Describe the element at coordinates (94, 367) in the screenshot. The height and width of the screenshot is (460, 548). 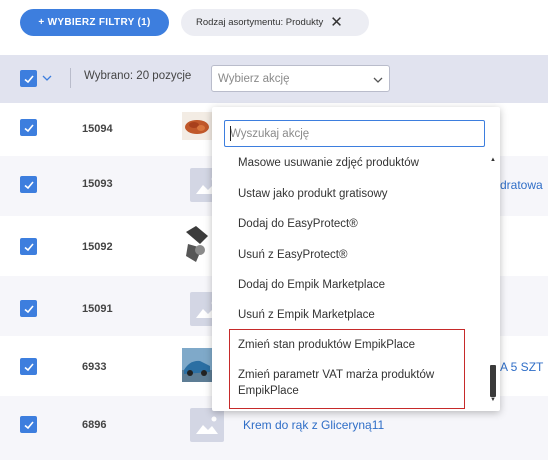
I see `row-id: 6933` at that location.